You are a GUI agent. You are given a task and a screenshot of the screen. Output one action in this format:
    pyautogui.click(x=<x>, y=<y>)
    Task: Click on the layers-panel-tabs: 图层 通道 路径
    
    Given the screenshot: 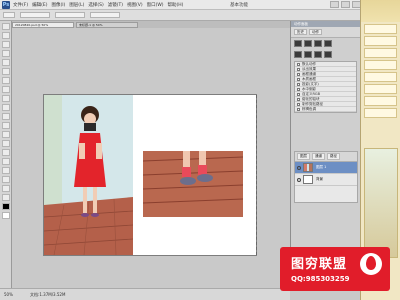 What is the action you would take?
    pyautogui.click(x=326, y=157)
    